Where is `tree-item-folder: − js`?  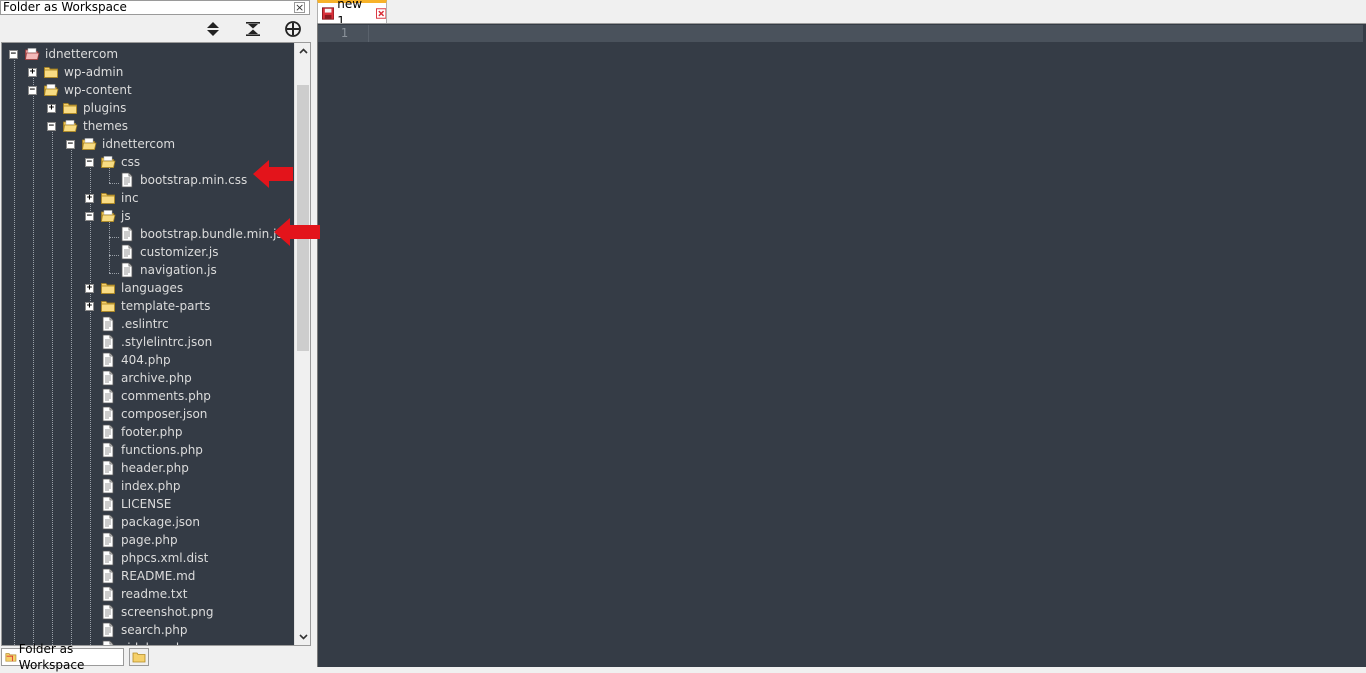 tree-item-folder: − js is located at coordinates (148, 216).